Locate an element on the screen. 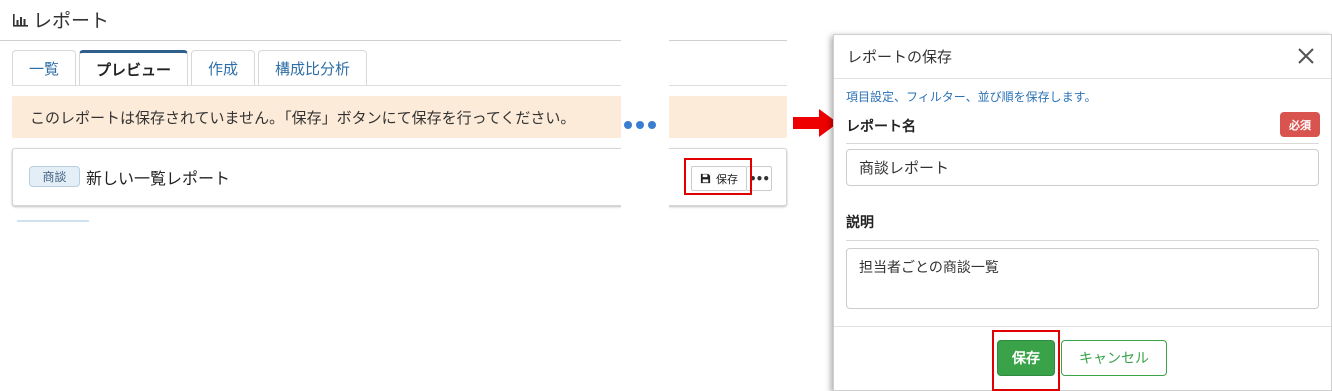  category-badge: 商談 is located at coordinates (54, 176).